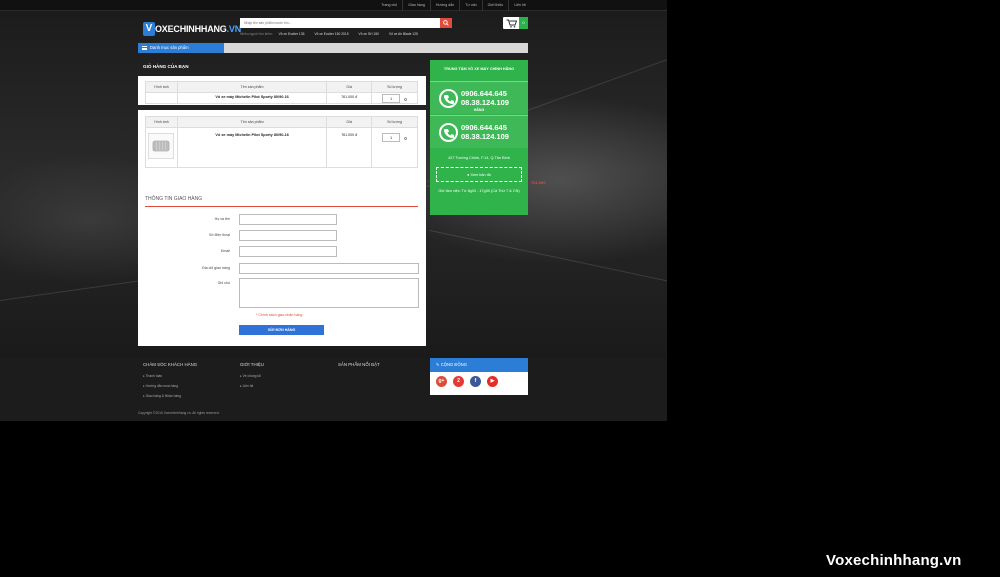 The width and height of the screenshot is (1000, 577). I want to click on community-header: ✎ CỘNG ĐỒNG, so click(479, 365).